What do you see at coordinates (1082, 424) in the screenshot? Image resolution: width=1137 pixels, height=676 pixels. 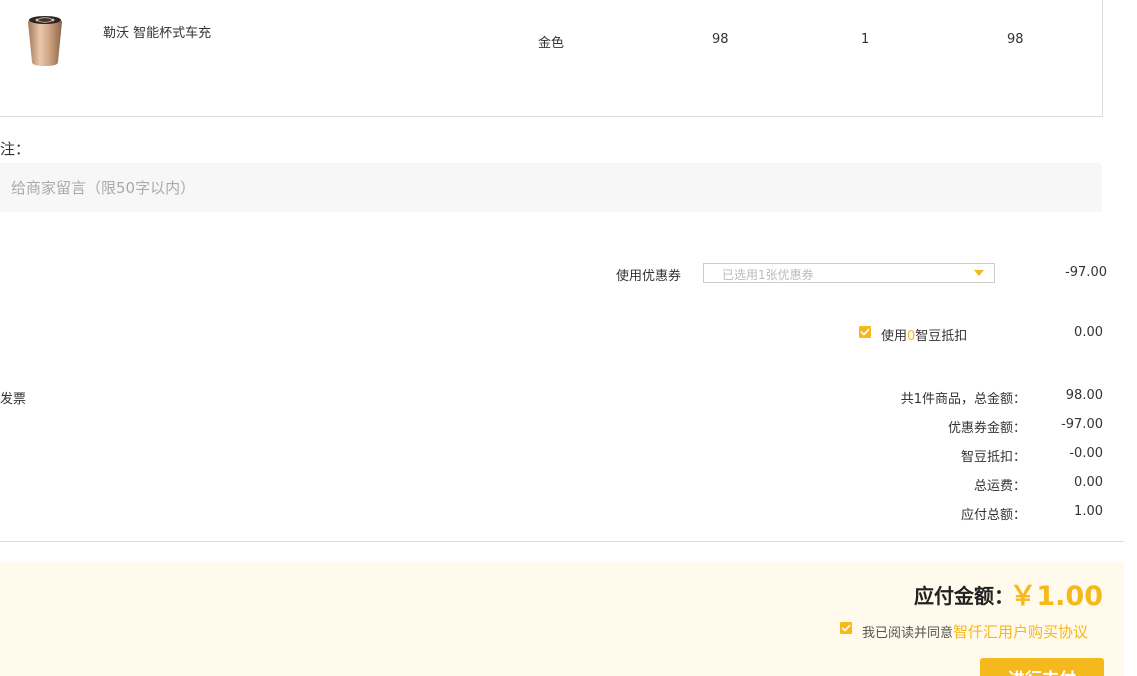 I see `summary-value: -97.00` at bounding box center [1082, 424].